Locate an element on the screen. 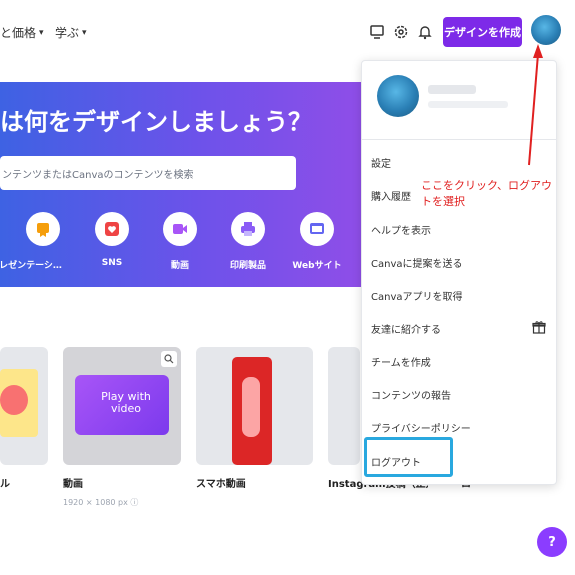 Image resolution: width=575 pixels, height=575 pixels. blurred-account-name is located at coordinates (452, 89).